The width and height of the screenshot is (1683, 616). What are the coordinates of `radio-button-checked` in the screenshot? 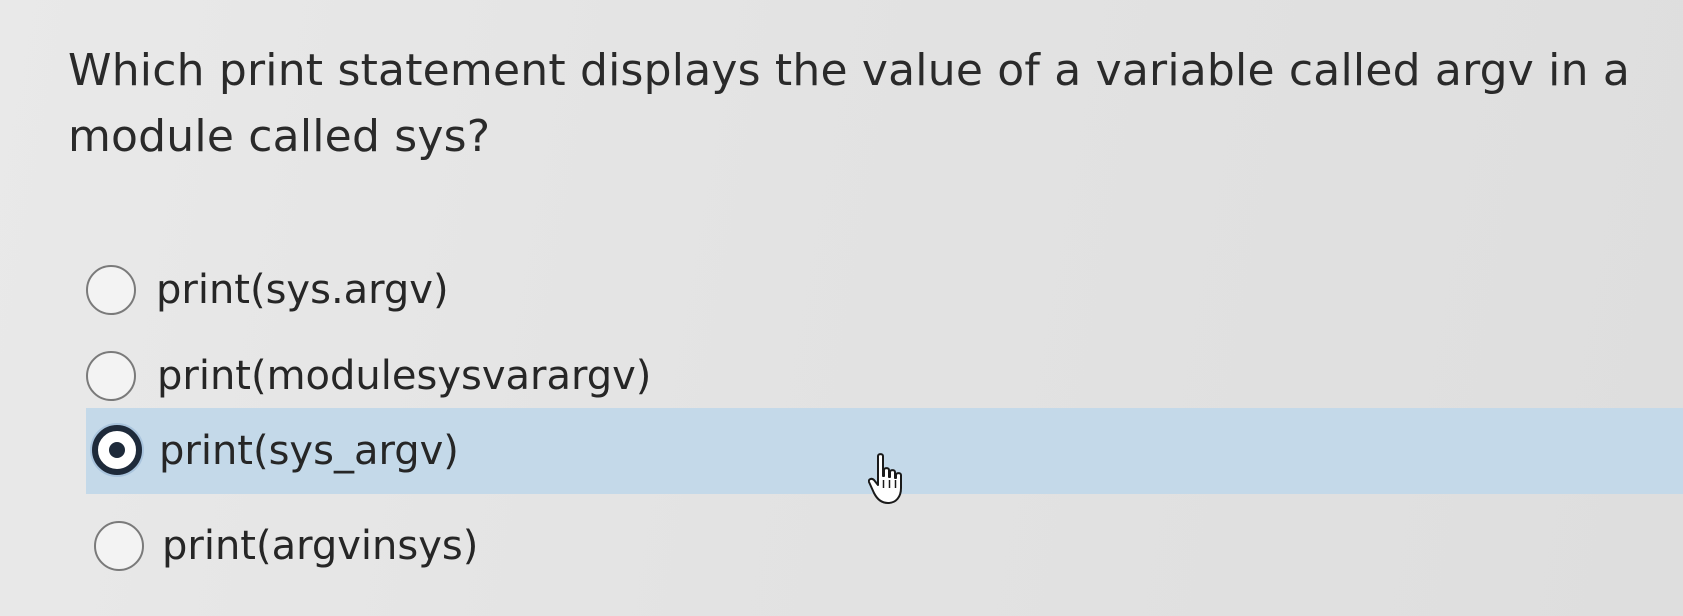 It's located at (117, 450).